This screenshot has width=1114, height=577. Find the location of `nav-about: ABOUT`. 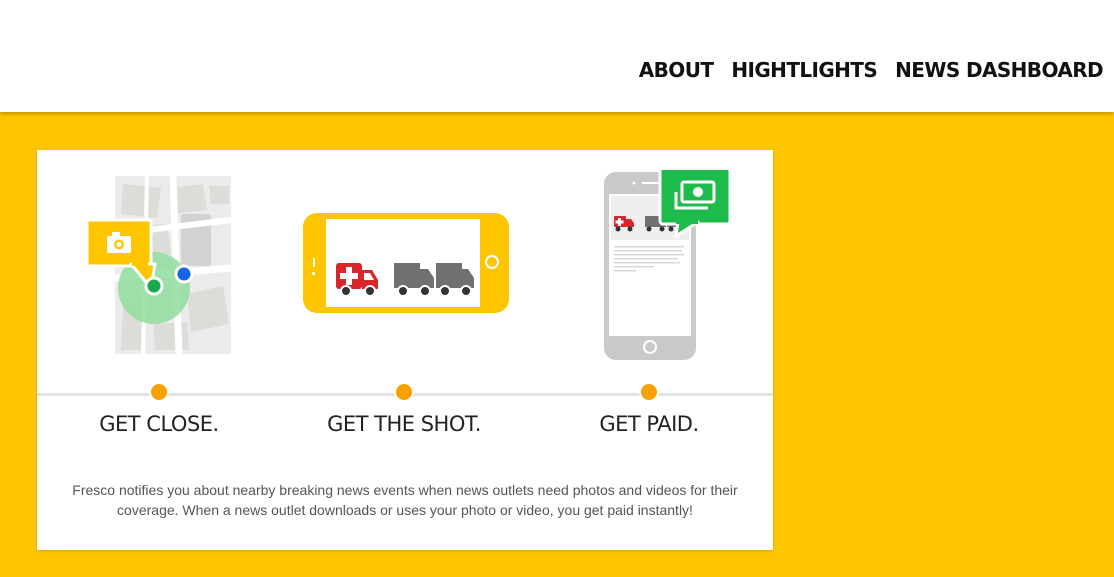

nav-about: ABOUT is located at coordinates (676, 70).